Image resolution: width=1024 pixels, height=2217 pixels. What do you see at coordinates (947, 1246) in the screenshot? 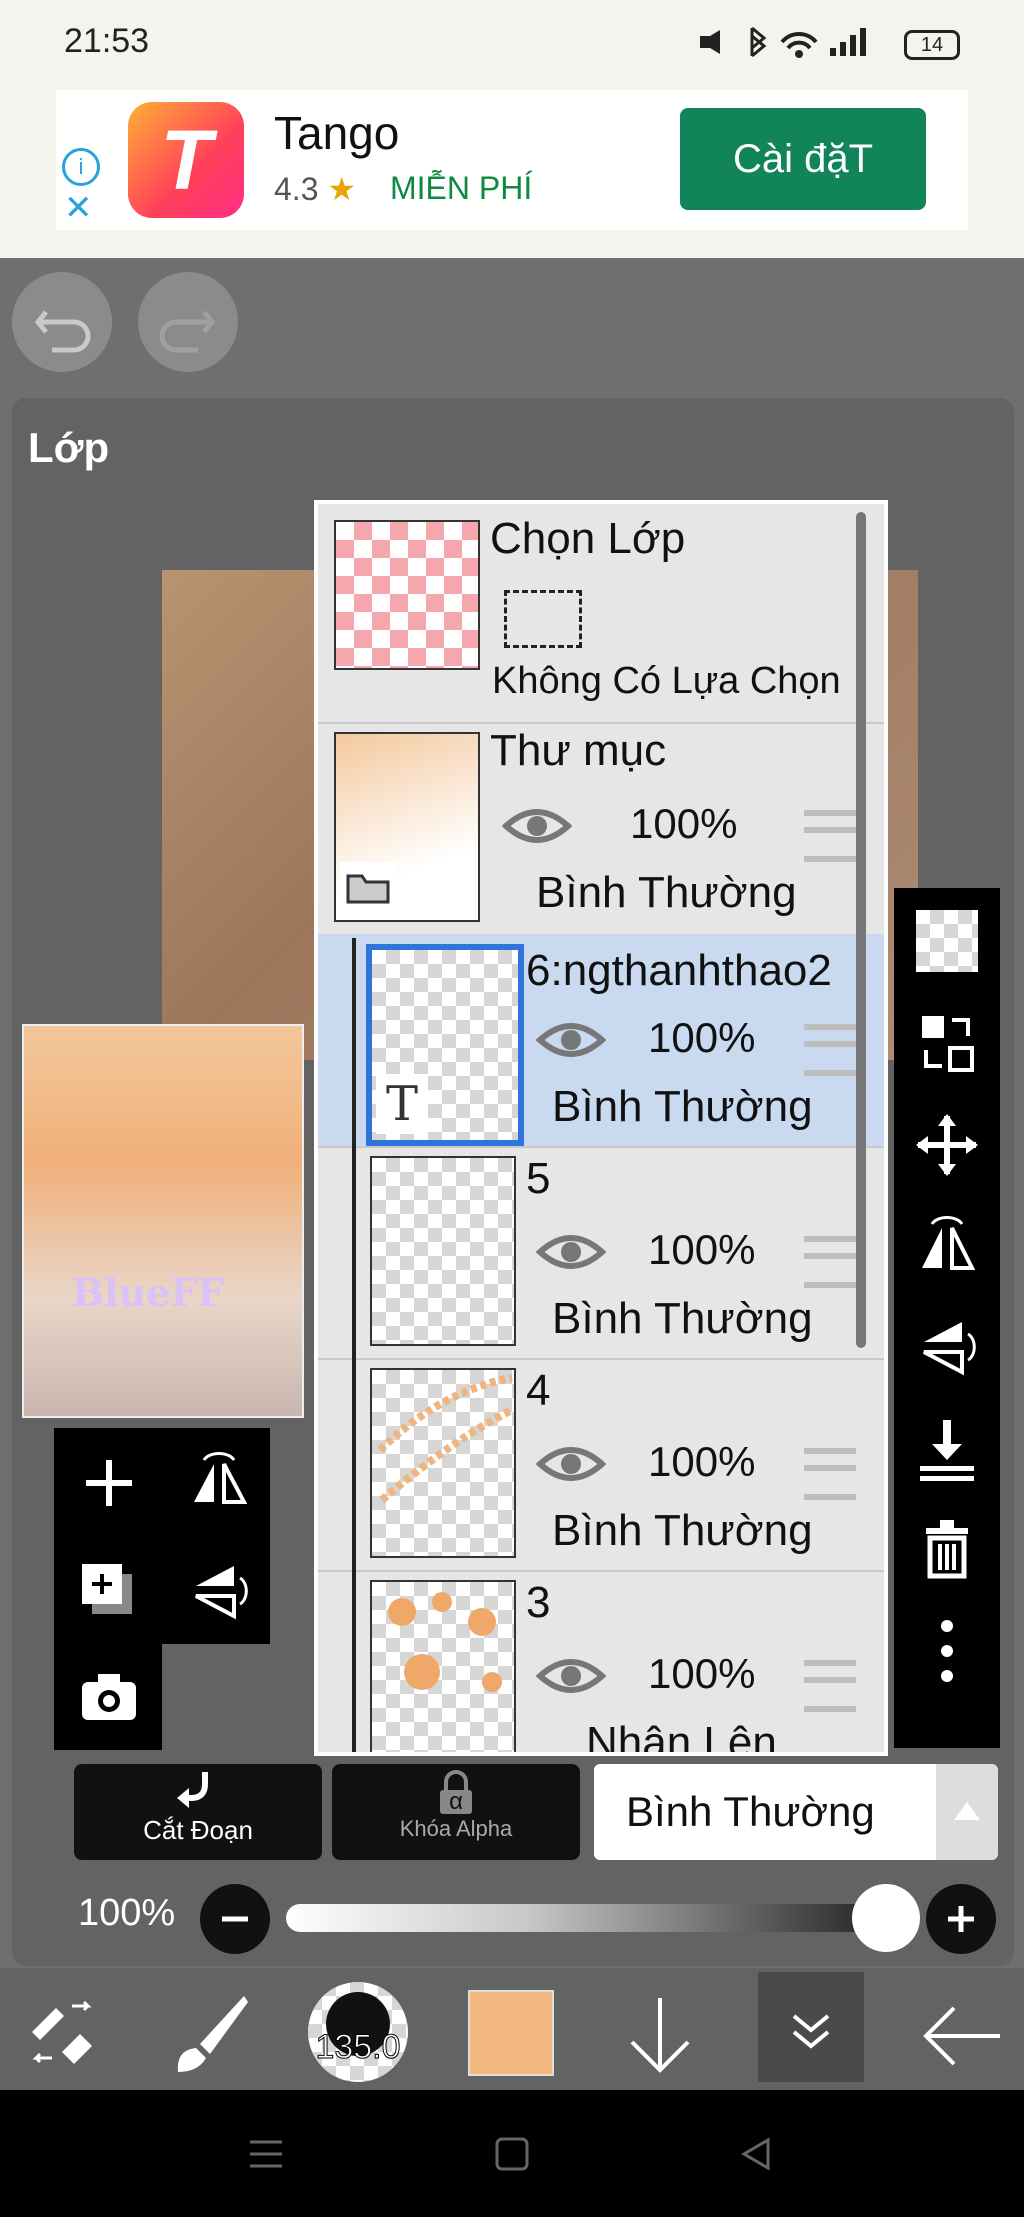
I see `flip-horizontal-layer-button` at bounding box center [947, 1246].